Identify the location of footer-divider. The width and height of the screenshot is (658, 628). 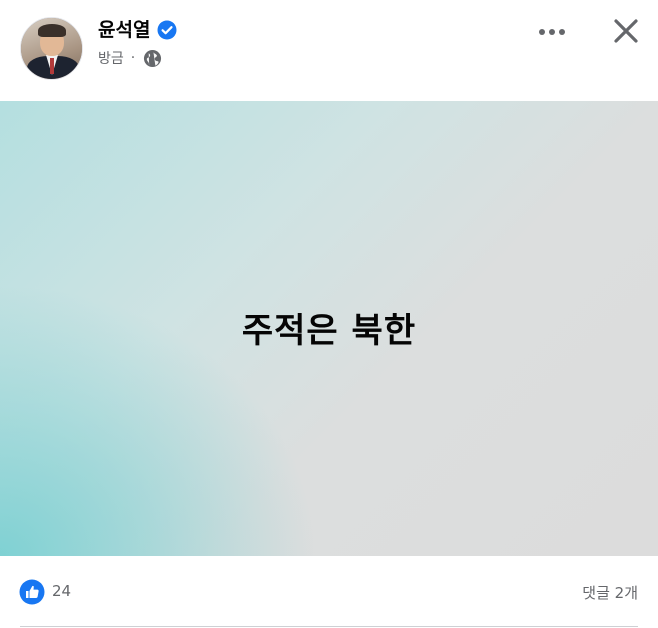
(329, 626).